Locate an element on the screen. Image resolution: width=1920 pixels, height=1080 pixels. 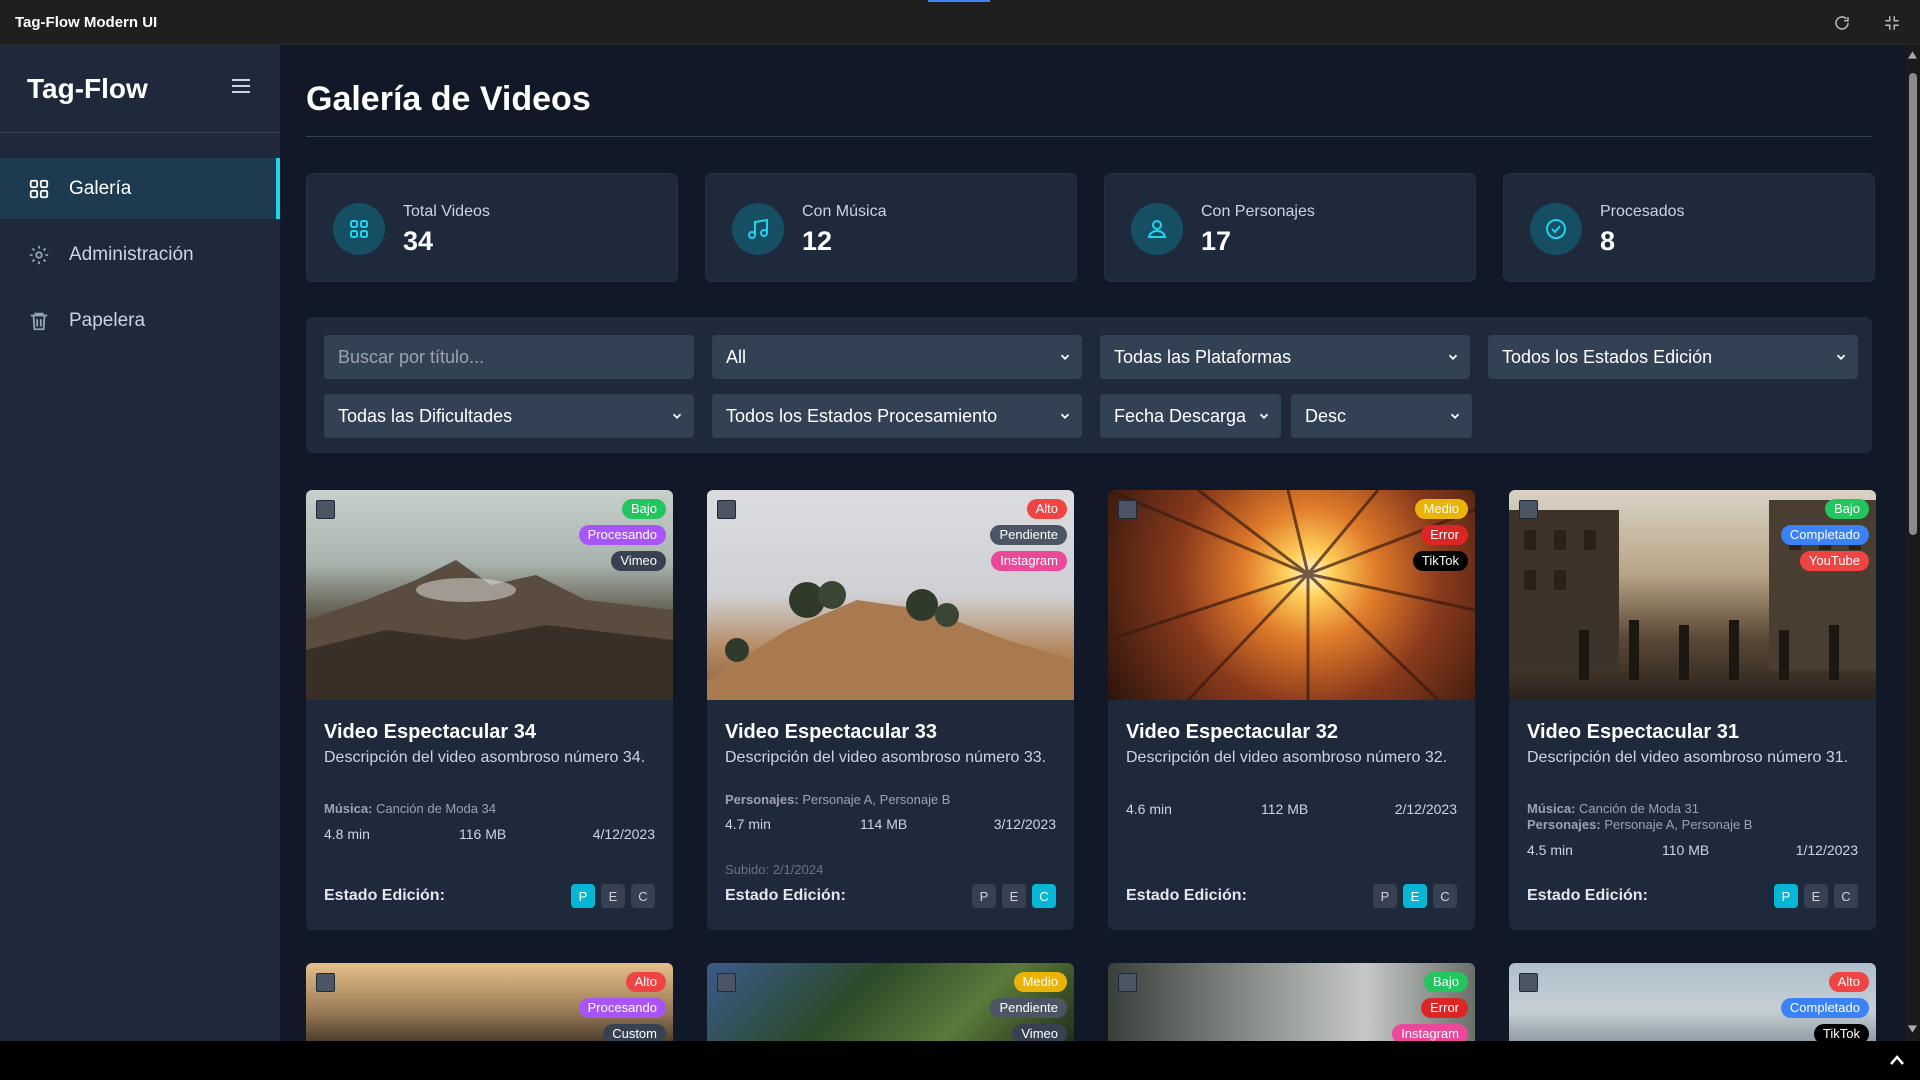
badge-stack: Alto Pendiente Instagram is located at coordinates (1028, 538).